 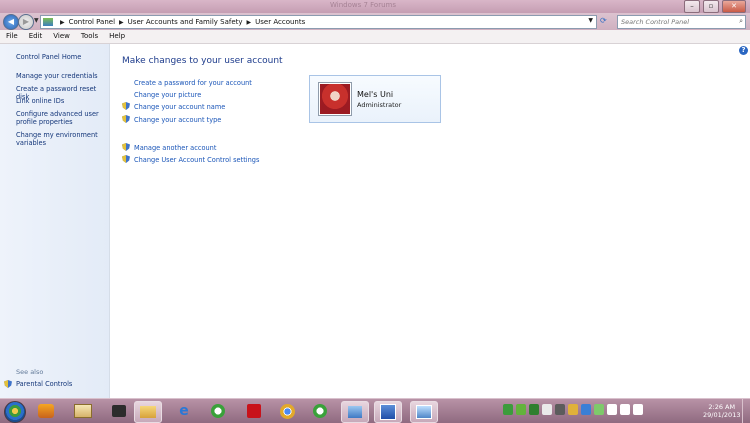 I want to click on window-controls: – ▫ ✕, so click(x=715, y=6).